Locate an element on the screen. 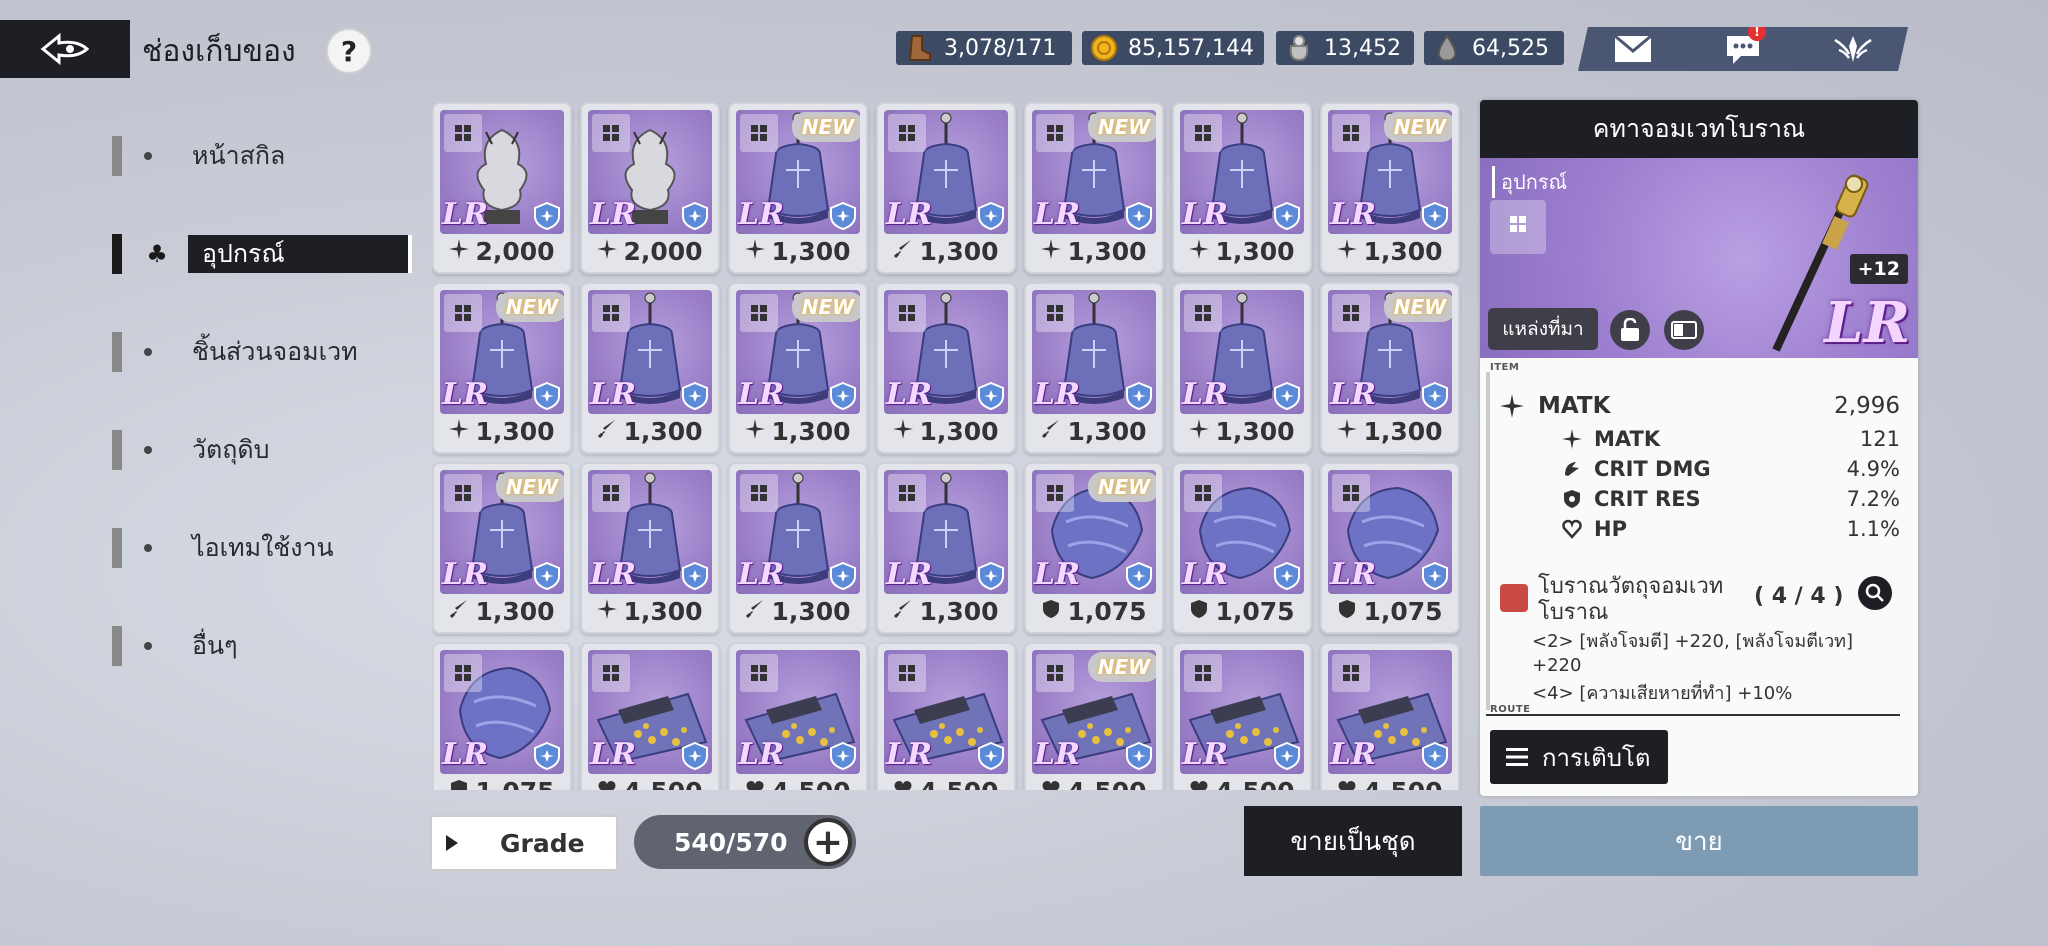  back-button is located at coordinates (65, 49).